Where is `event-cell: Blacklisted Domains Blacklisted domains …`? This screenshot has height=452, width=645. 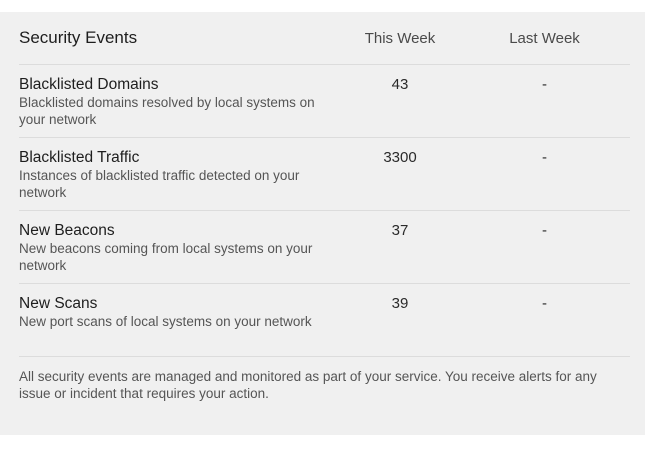 event-cell: Blacklisted Domains Blacklisted domains … is located at coordinates (180, 101).